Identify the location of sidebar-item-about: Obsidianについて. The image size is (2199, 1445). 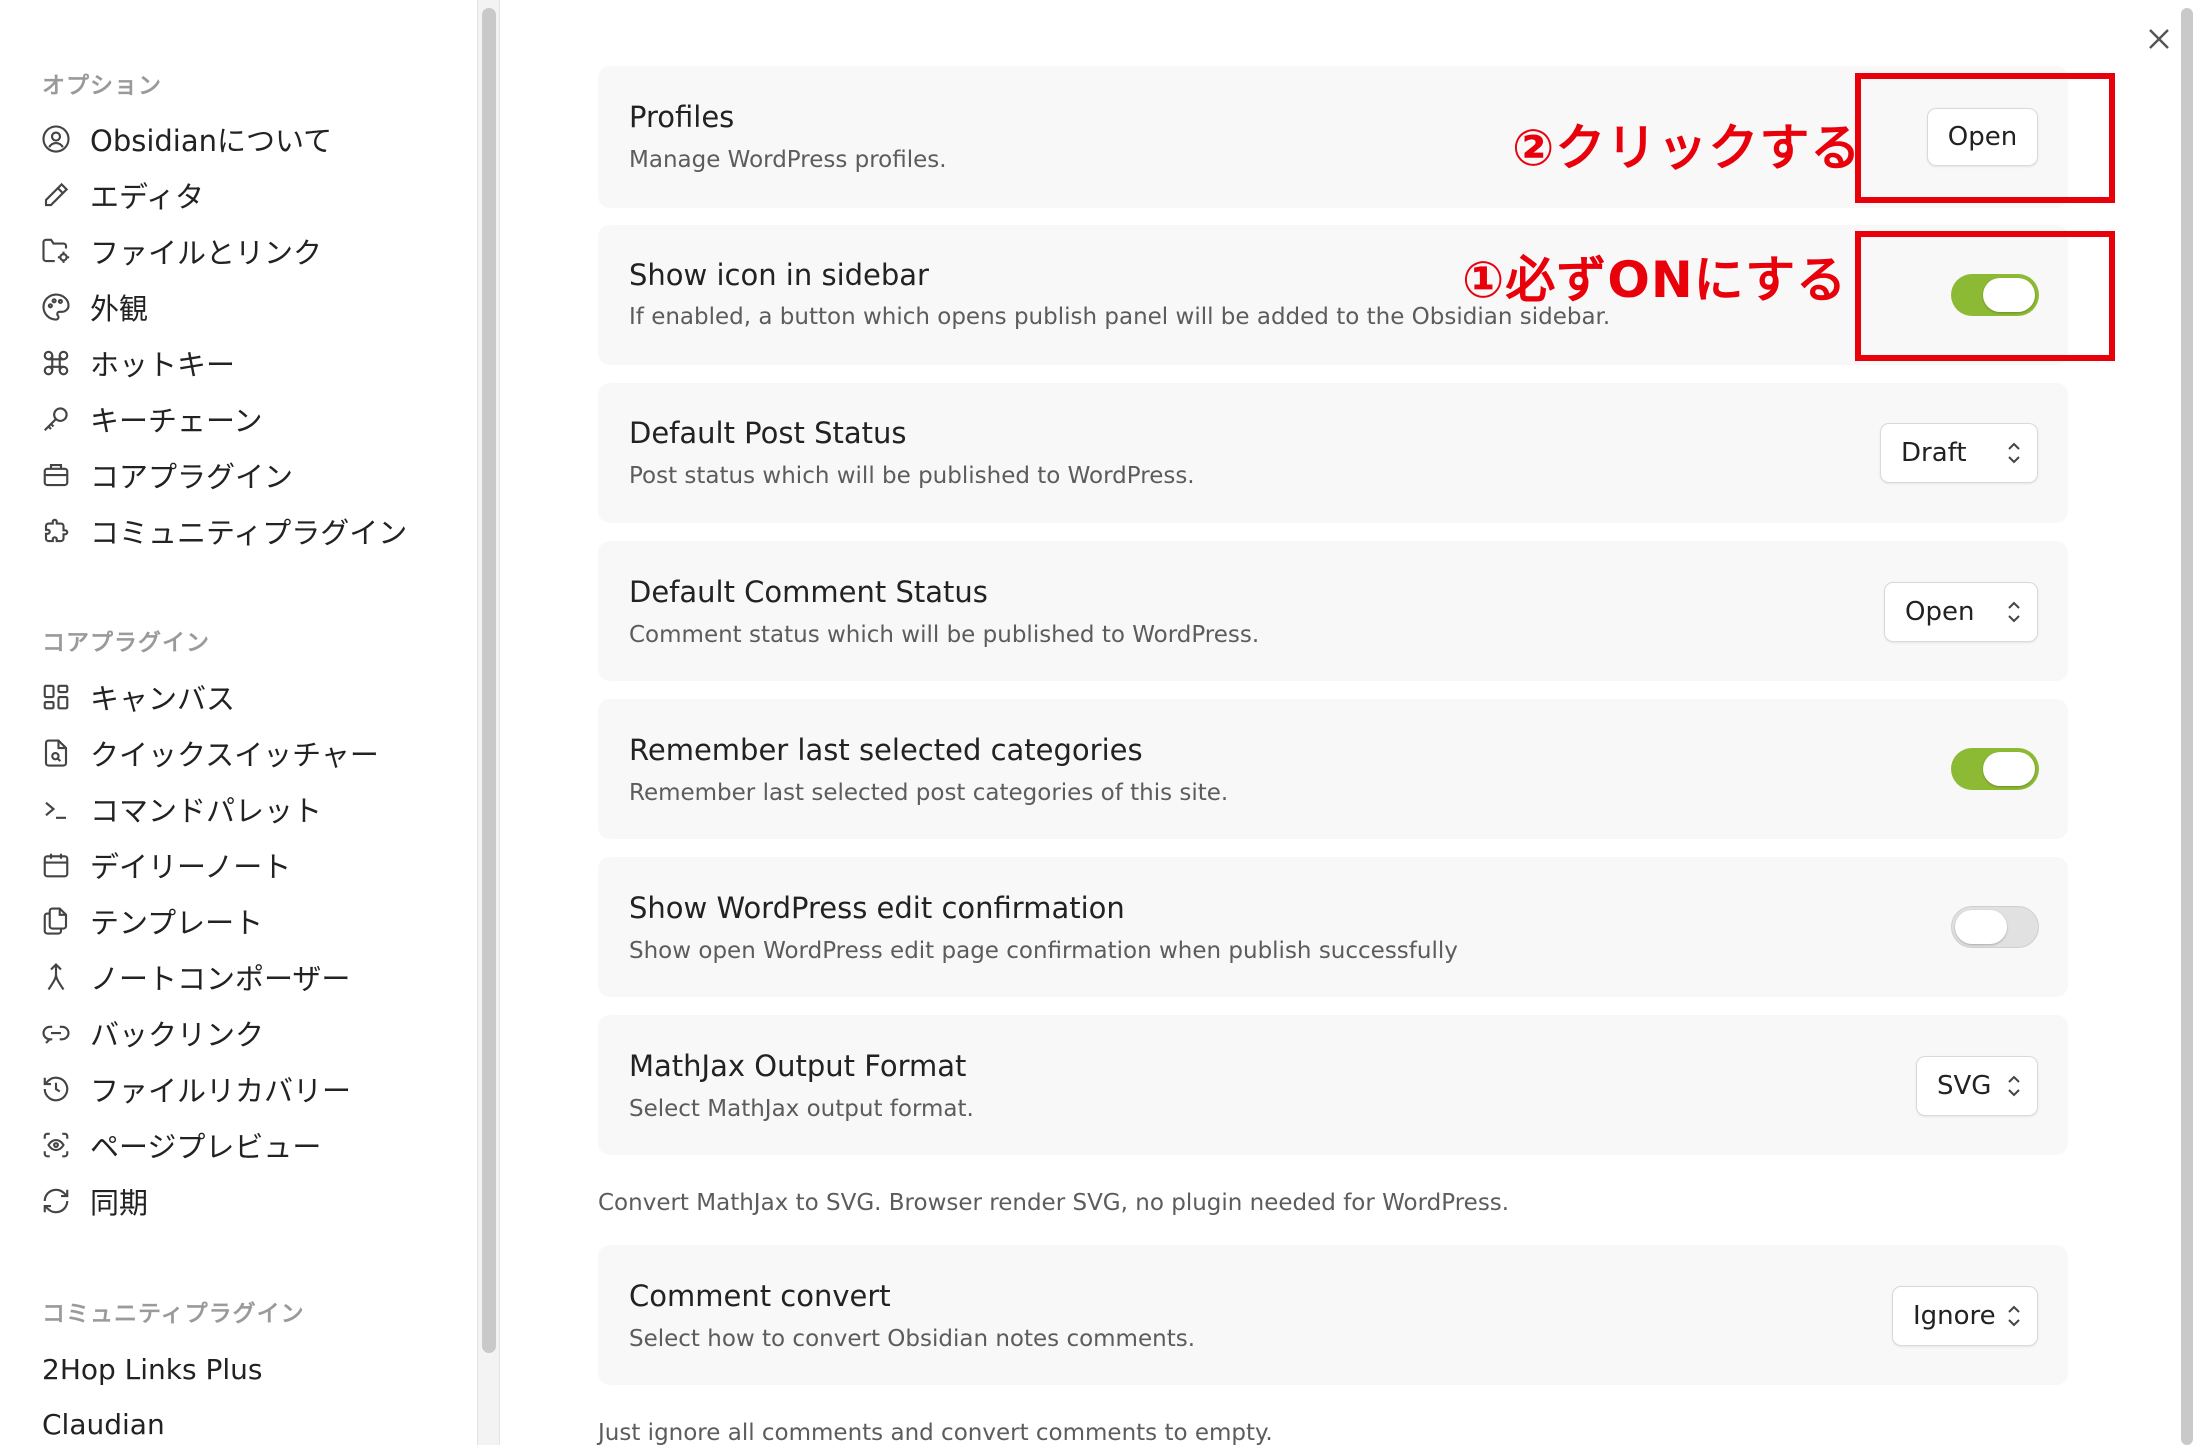
(186, 139).